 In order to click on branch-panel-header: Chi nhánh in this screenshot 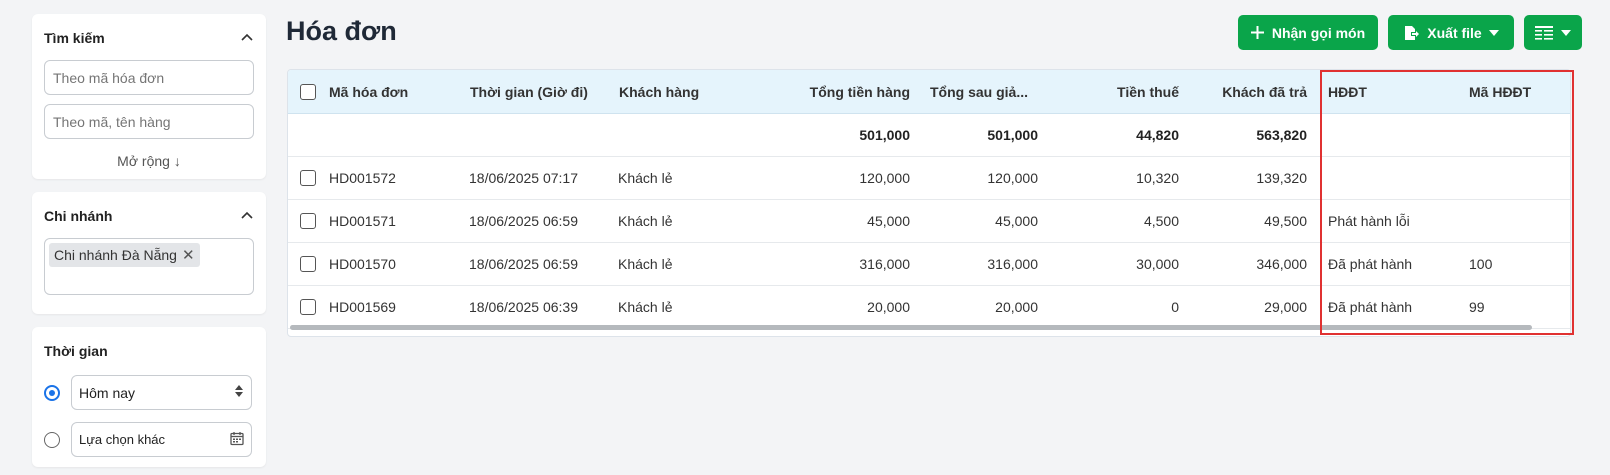, I will do `click(149, 216)`.